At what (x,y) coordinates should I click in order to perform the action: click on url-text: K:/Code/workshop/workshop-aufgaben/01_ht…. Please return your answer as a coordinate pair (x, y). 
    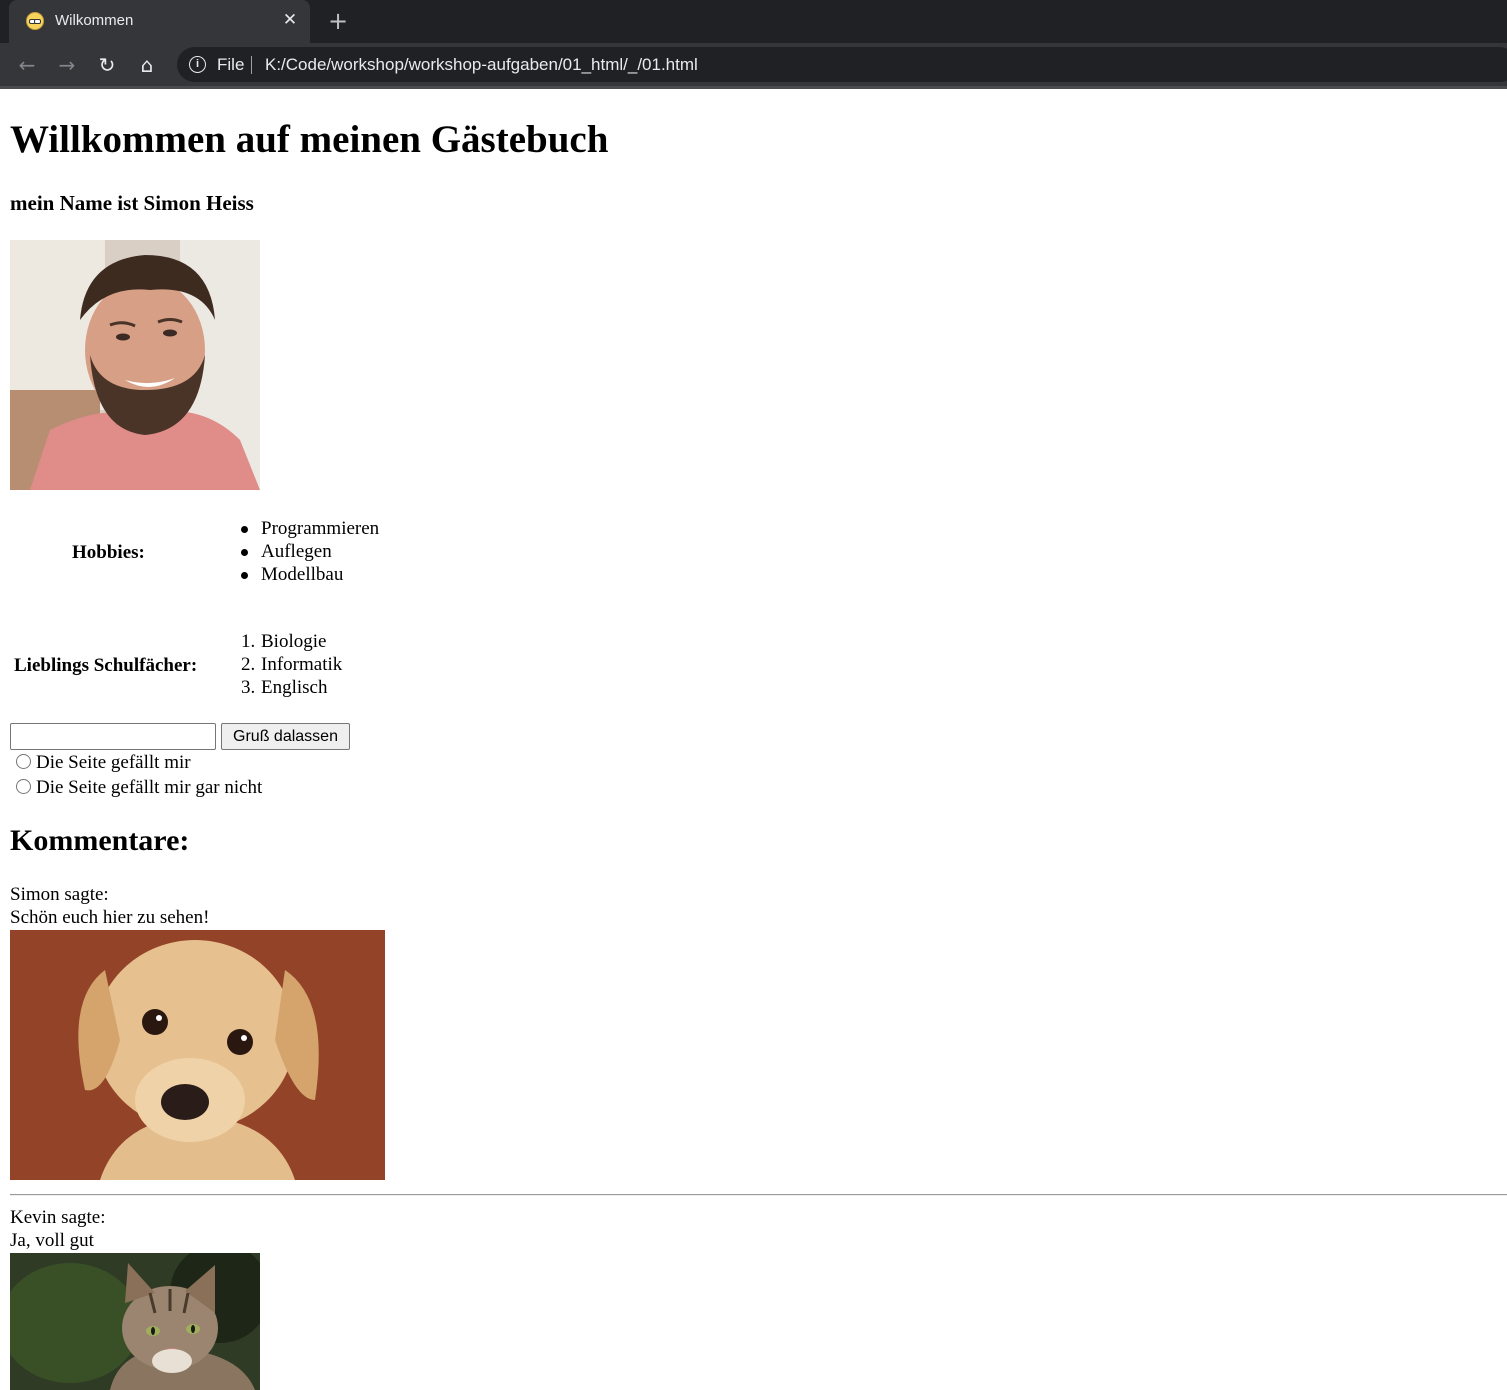
    Looking at the image, I should click on (481, 65).